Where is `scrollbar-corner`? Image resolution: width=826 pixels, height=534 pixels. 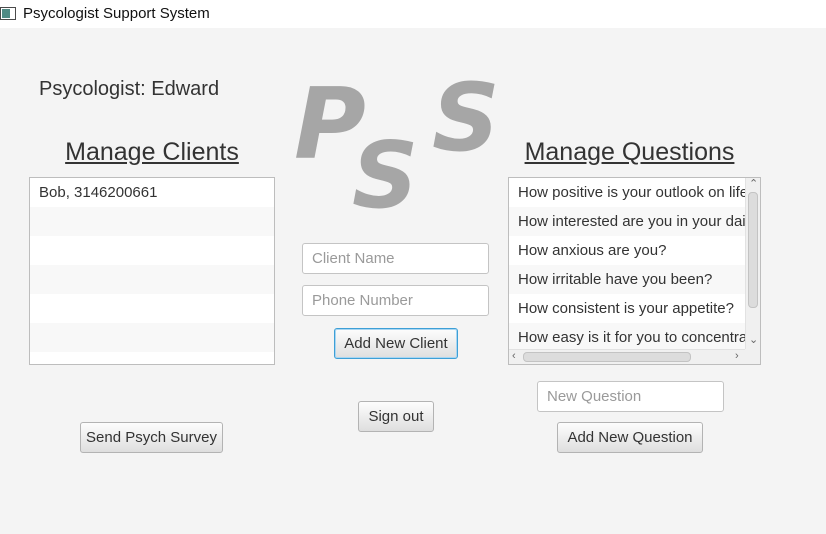 scrollbar-corner is located at coordinates (752, 356).